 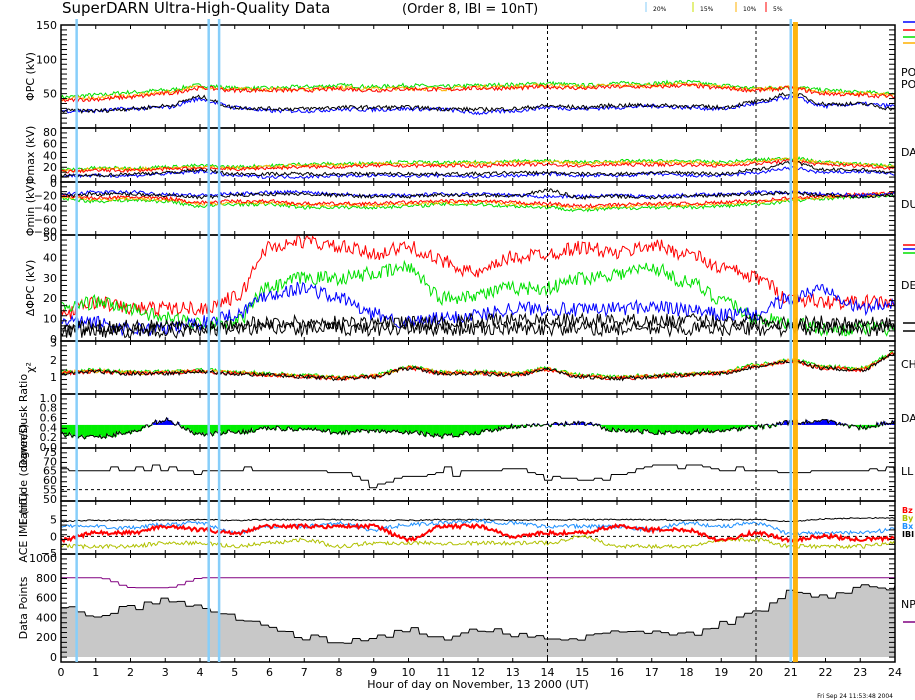 I want to click on marker-band, so click(x=795, y=342).